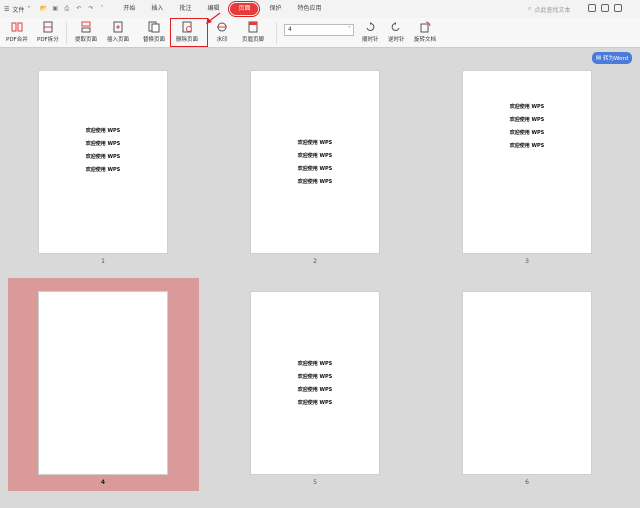  I want to click on page-thumbnail-5: 欢迎使用 WPS 欢迎使用 WPS 欢迎使用 WPS 欢迎使用 WPS, so click(315, 383).